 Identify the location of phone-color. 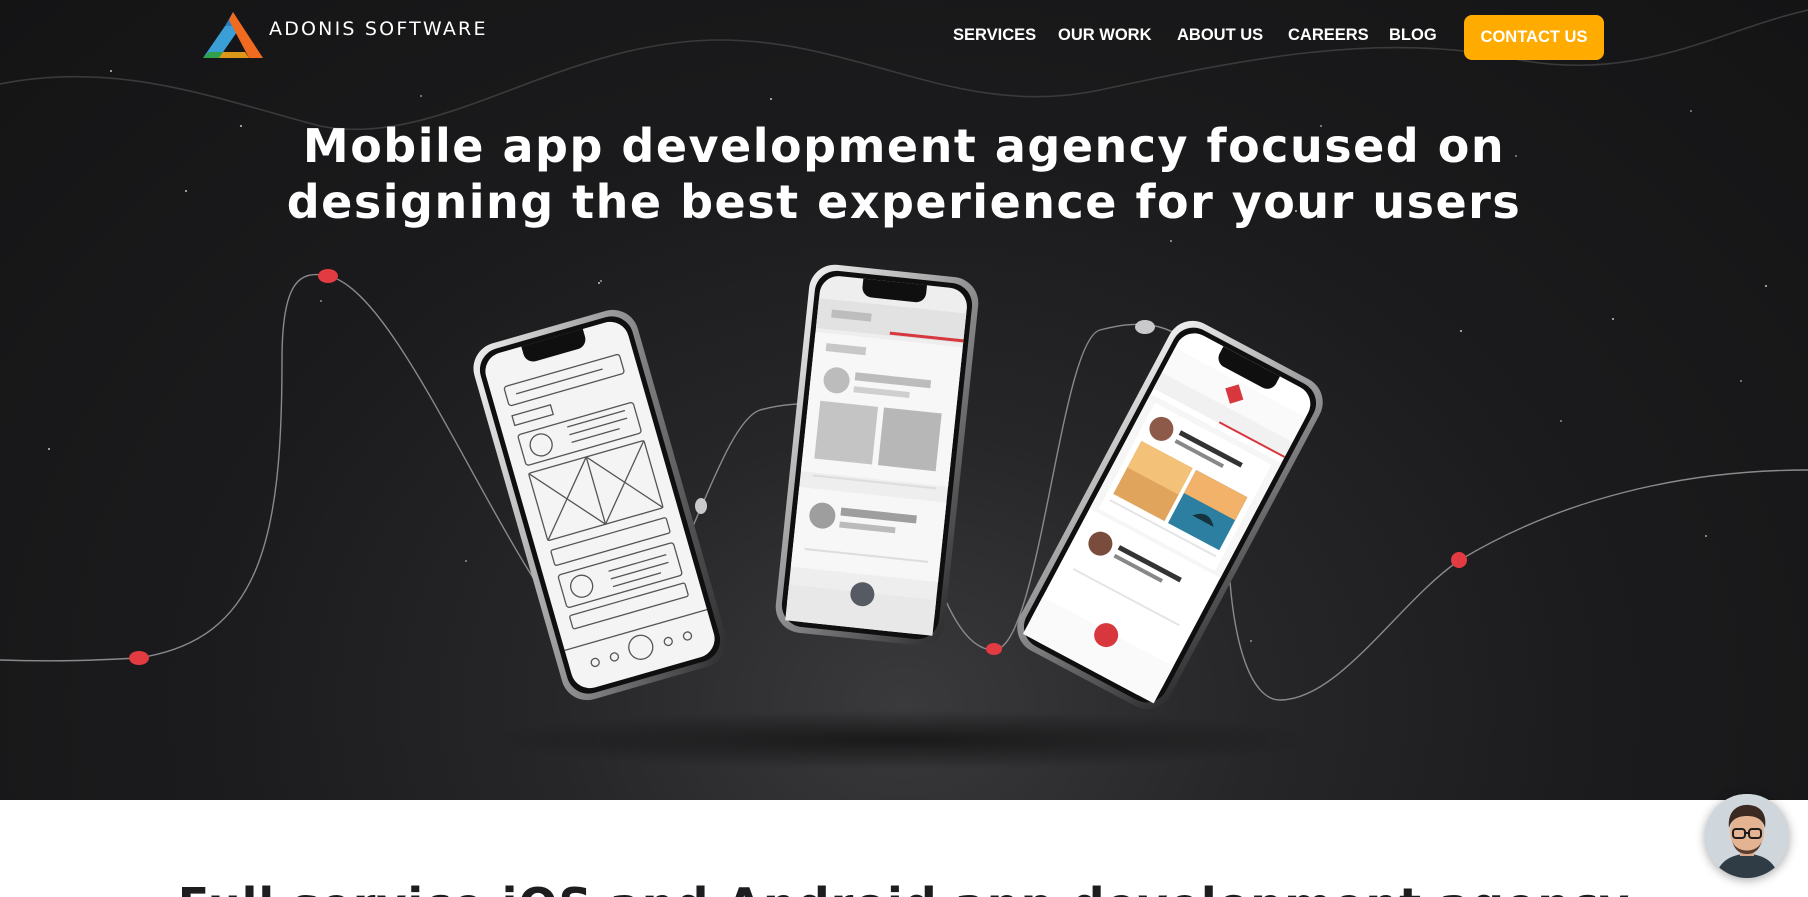
(1170, 515).